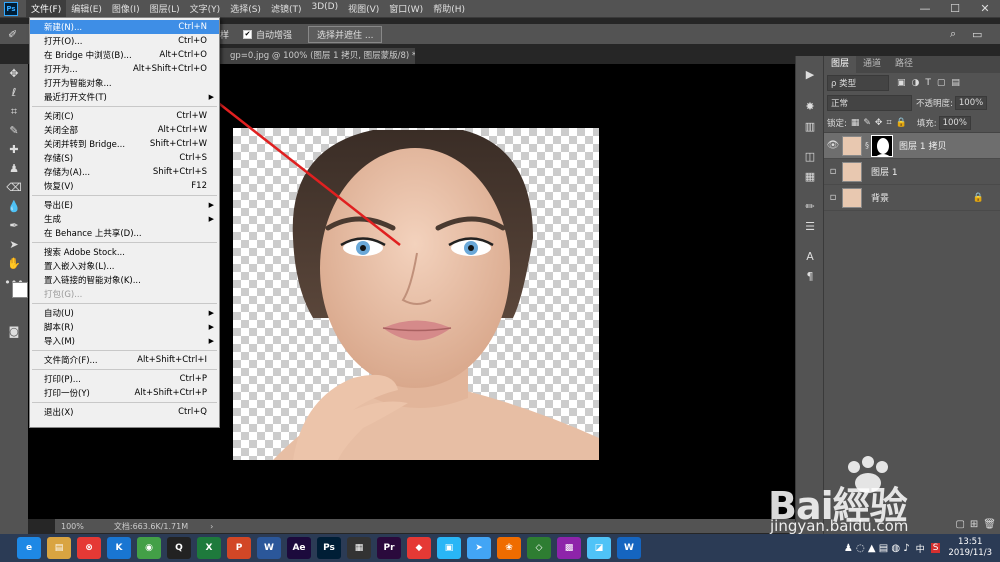 This screenshot has width=1000, height=562. What do you see at coordinates (124, 219) in the screenshot?
I see `file-menu-item: 生成 ▶` at bounding box center [124, 219].